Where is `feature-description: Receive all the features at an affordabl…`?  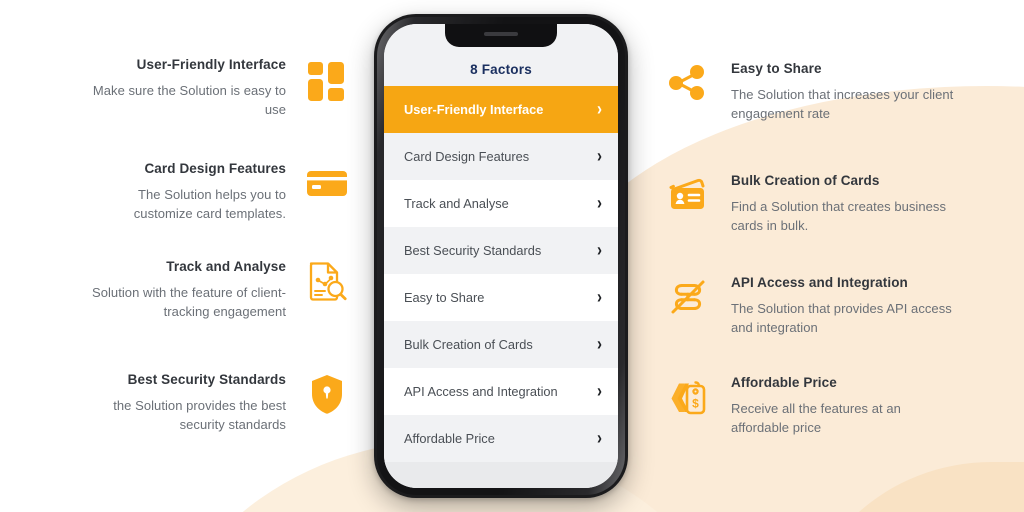 feature-description: Receive all the features at an affordabl… is located at coordinates (816, 418).